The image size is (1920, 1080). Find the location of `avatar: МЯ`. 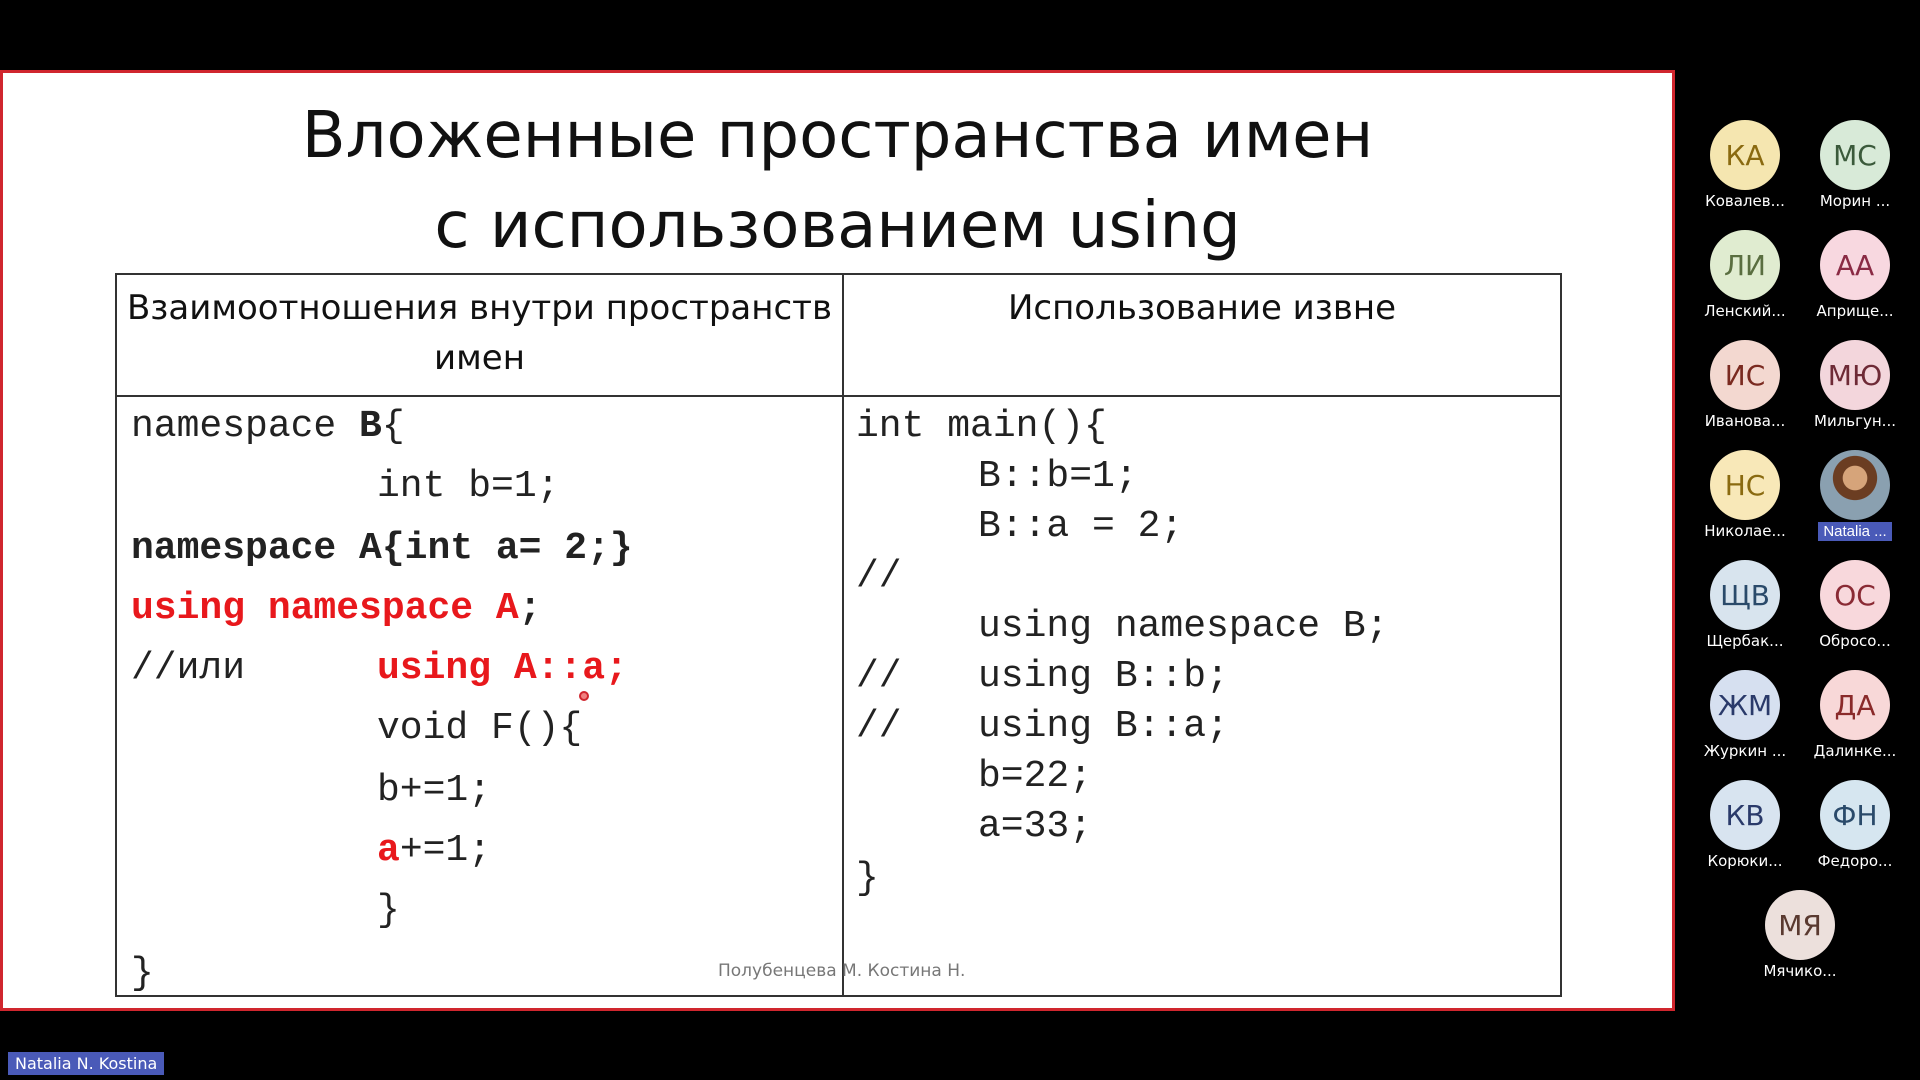

avatar: МЯ is located at coordinates (1800, 925).